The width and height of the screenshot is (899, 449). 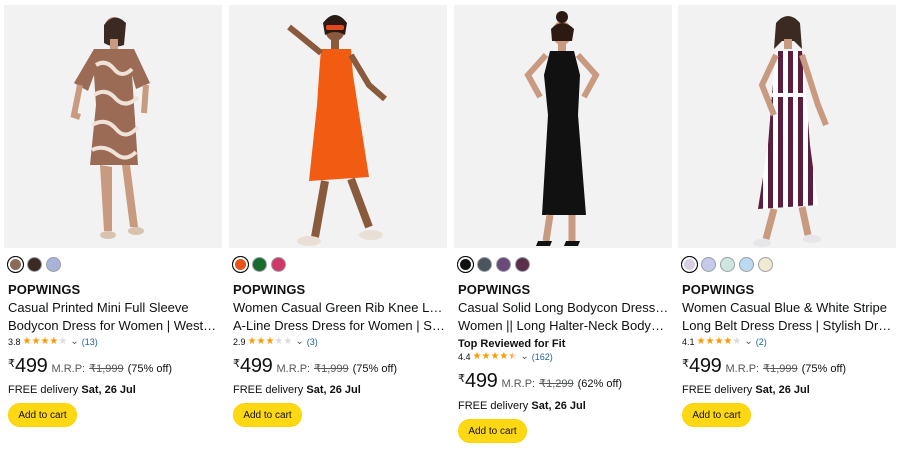 I want to click on product-title-line1: Casual Printed Mini Full Sleeve, so click(x=114, y=308).